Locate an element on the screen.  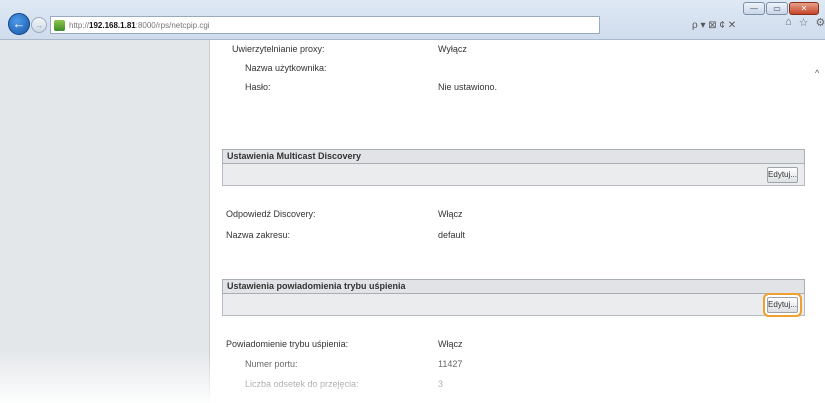
favorites-star-icon: ☆ is located at coordinates (804, 22).